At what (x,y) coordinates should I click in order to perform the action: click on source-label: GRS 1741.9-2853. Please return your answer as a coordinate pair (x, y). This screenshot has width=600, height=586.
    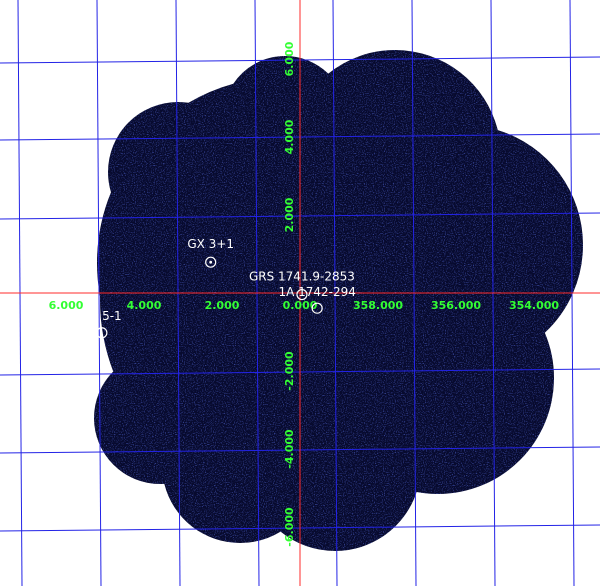
    Looking at the image, I should click on (302, 277).